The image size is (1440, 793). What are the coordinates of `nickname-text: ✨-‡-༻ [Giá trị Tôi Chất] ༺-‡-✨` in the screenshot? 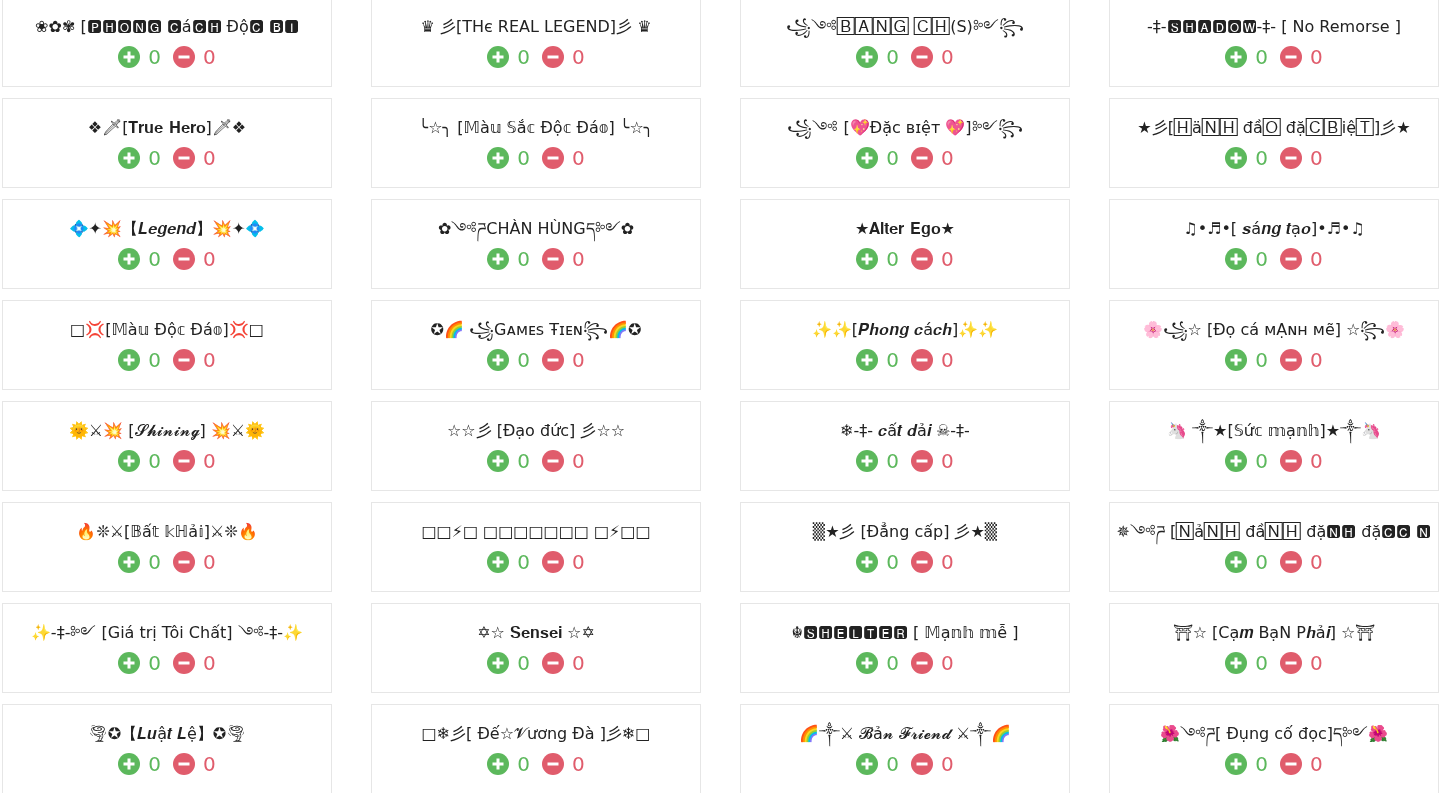 It's located at (167, 633).